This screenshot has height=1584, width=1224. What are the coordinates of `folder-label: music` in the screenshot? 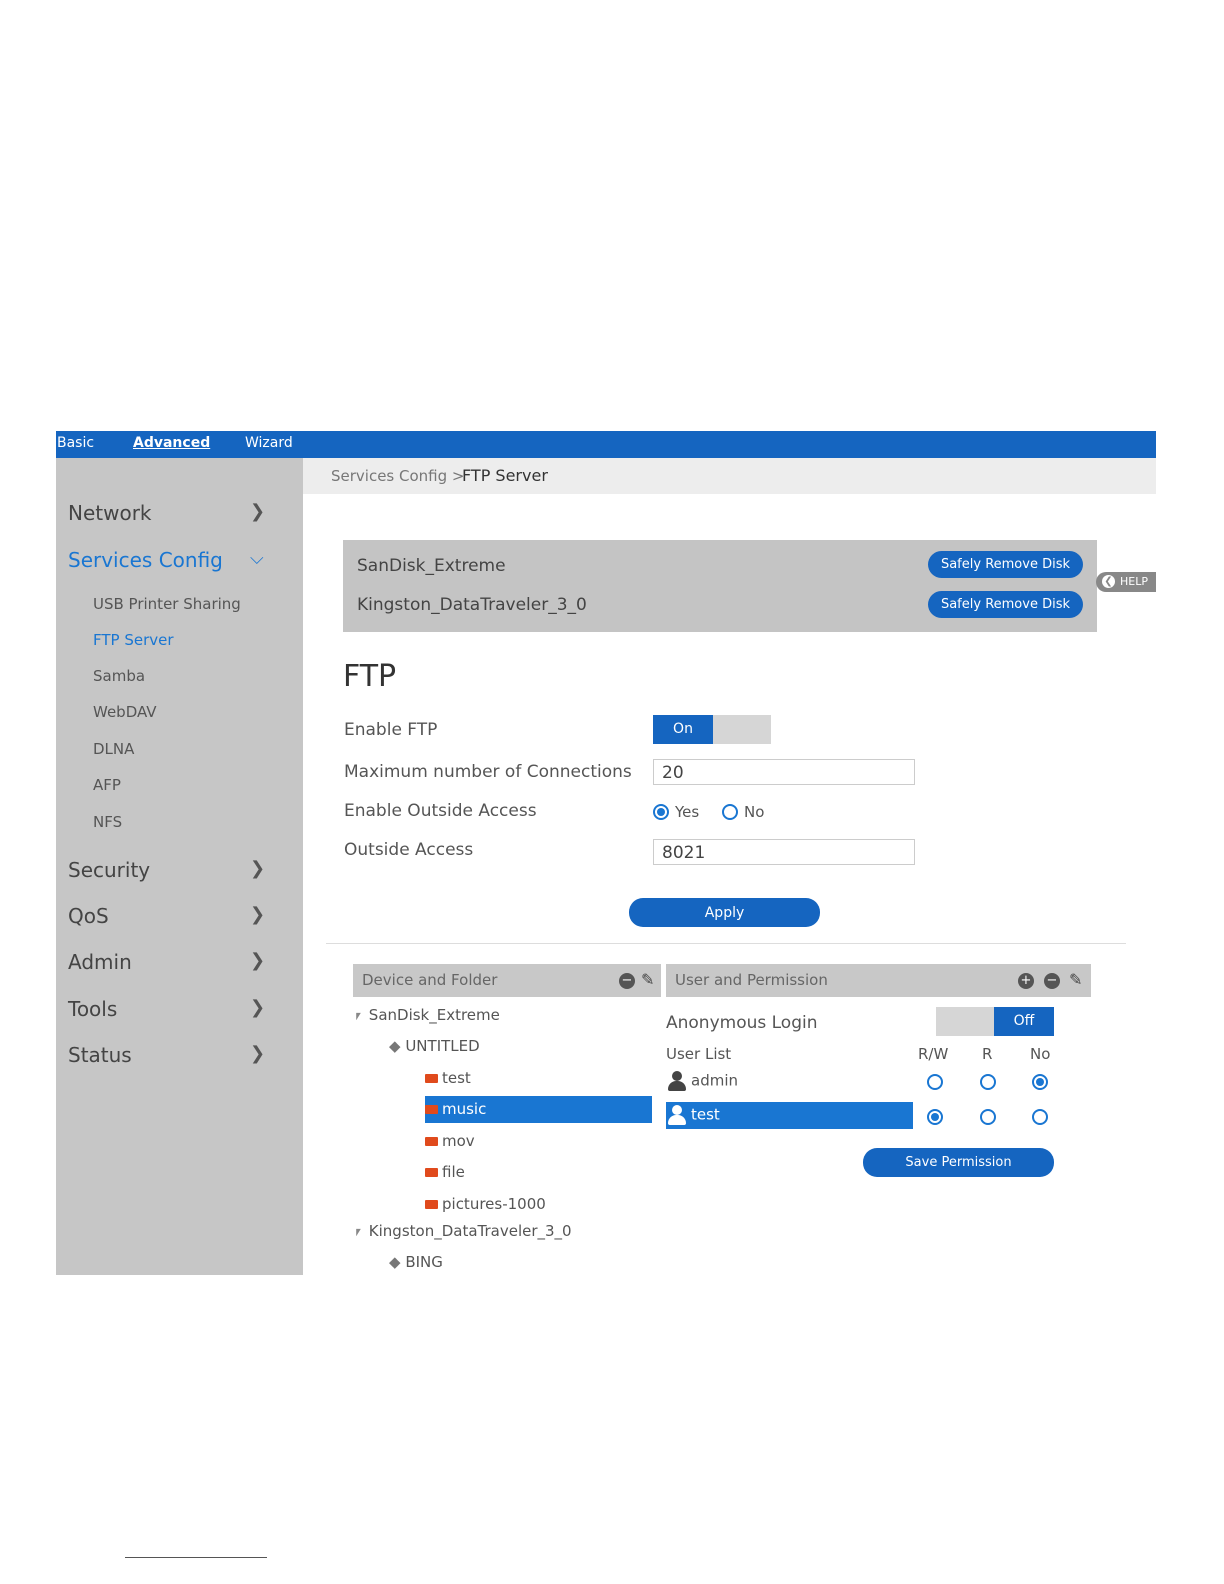 It's located at (464, 1109).